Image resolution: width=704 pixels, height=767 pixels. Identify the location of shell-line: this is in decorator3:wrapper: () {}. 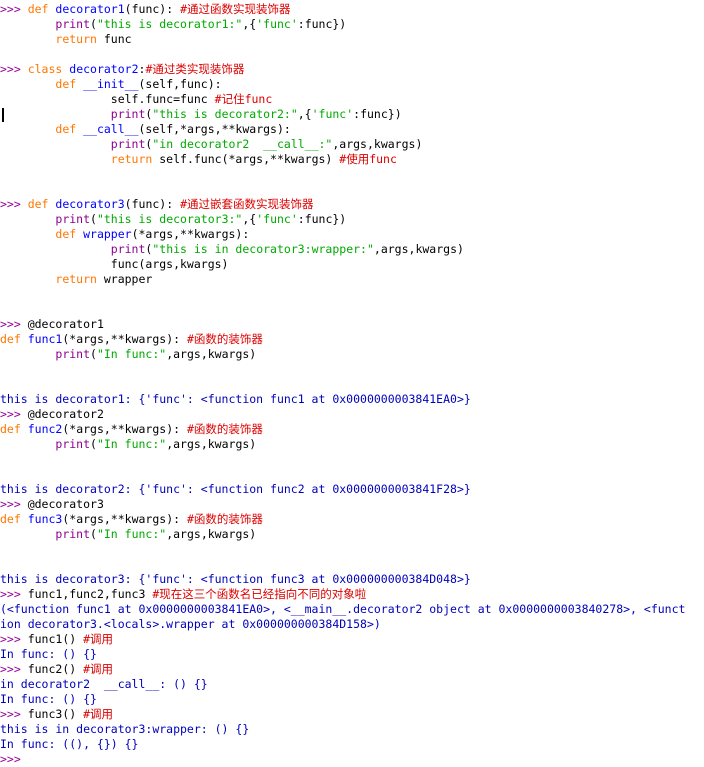
(352, 729).